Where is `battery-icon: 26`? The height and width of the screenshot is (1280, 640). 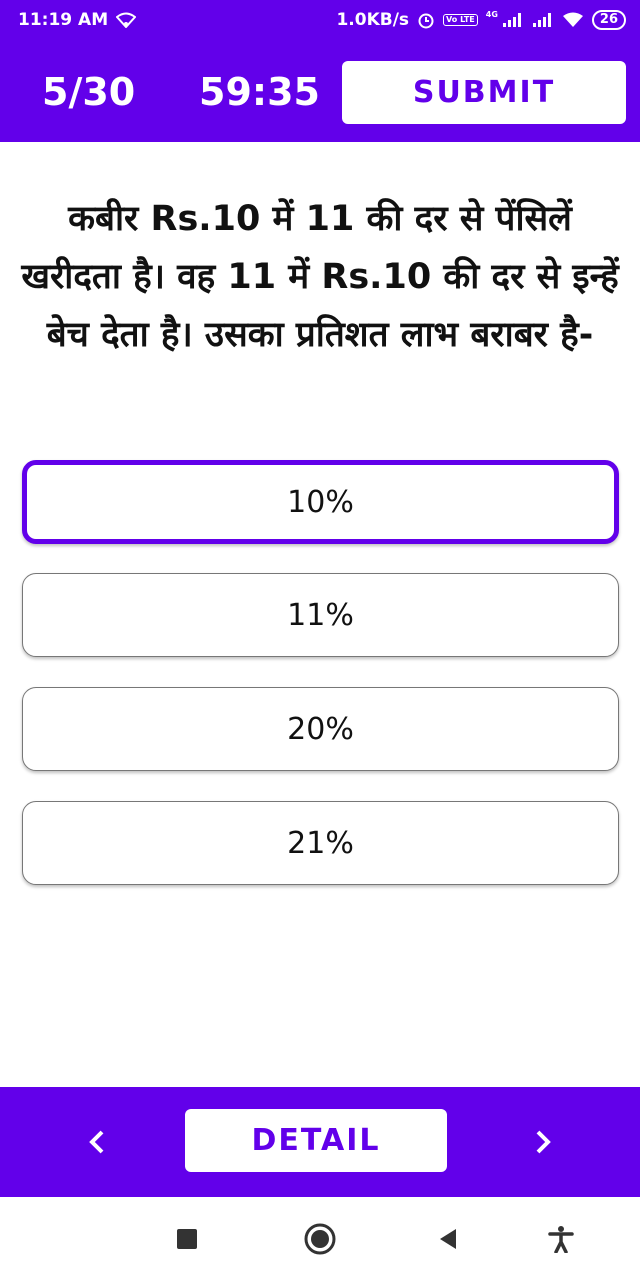
battery-icon: 26 is located at coordinates (608, 20).